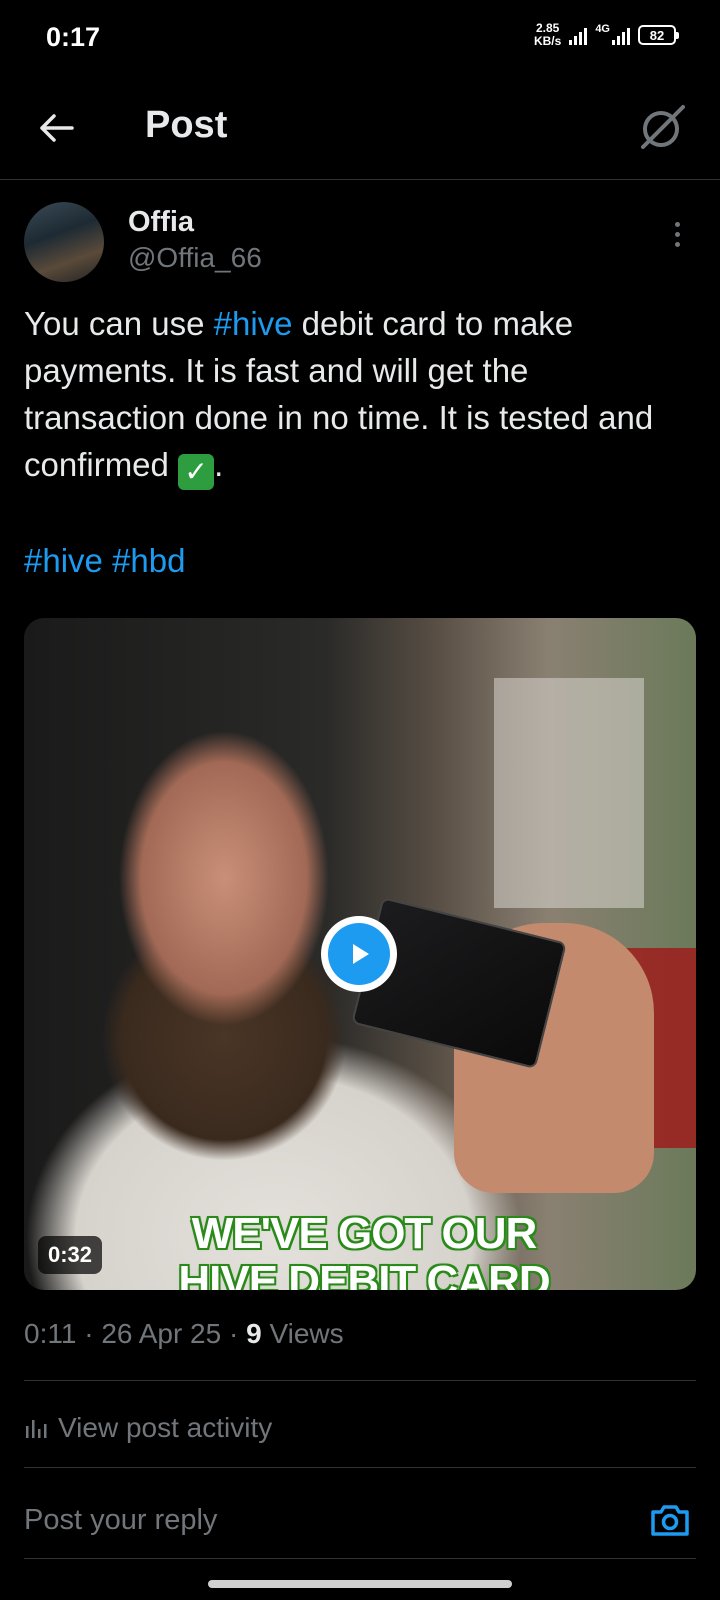 This screenshot has width=720, height=1600. Describe the element at coordinates (569, 793) in the screenshot. I see `background-wall` at that location.